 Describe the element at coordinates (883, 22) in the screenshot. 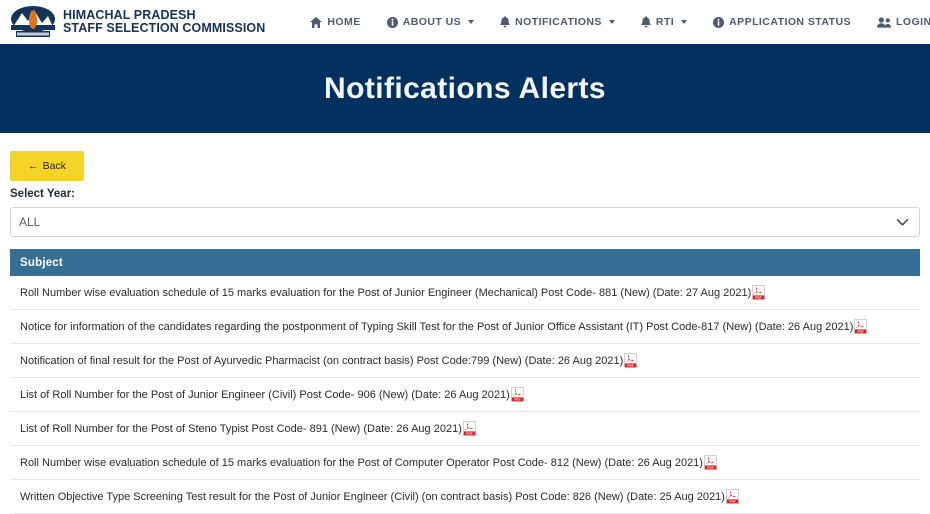

I see `users-icon` at that location.